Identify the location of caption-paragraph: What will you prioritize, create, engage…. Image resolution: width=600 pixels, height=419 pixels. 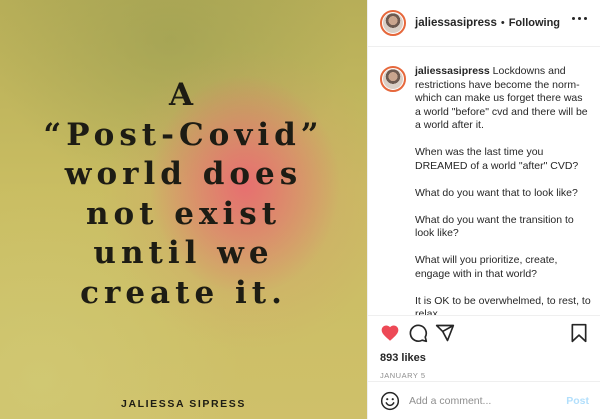
(486, 267).